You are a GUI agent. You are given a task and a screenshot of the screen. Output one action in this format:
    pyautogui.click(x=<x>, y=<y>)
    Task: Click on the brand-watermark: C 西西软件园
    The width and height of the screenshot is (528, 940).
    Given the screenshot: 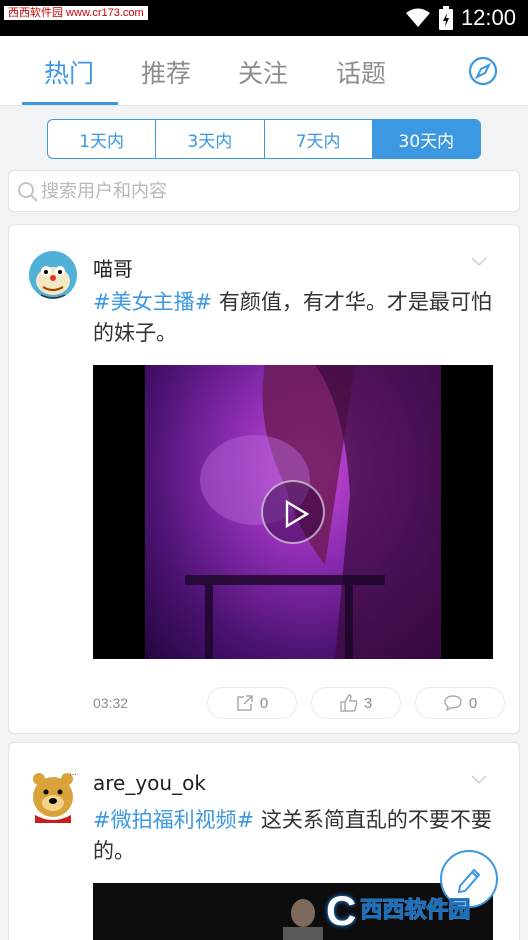 What is the action you would take?
    pyautogui.click(x=425, y=911)
    